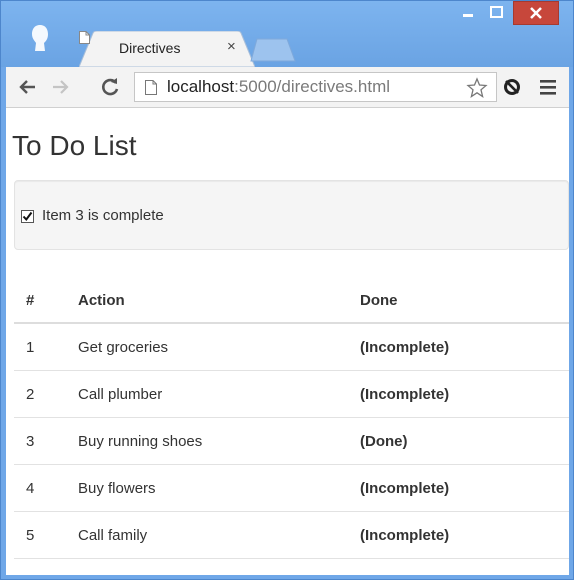 The width and height of the screenshot is (574, 580). Describe the element at coordinates (458, 441) in the screenshot. I see `row-done: (Done)` at that location.